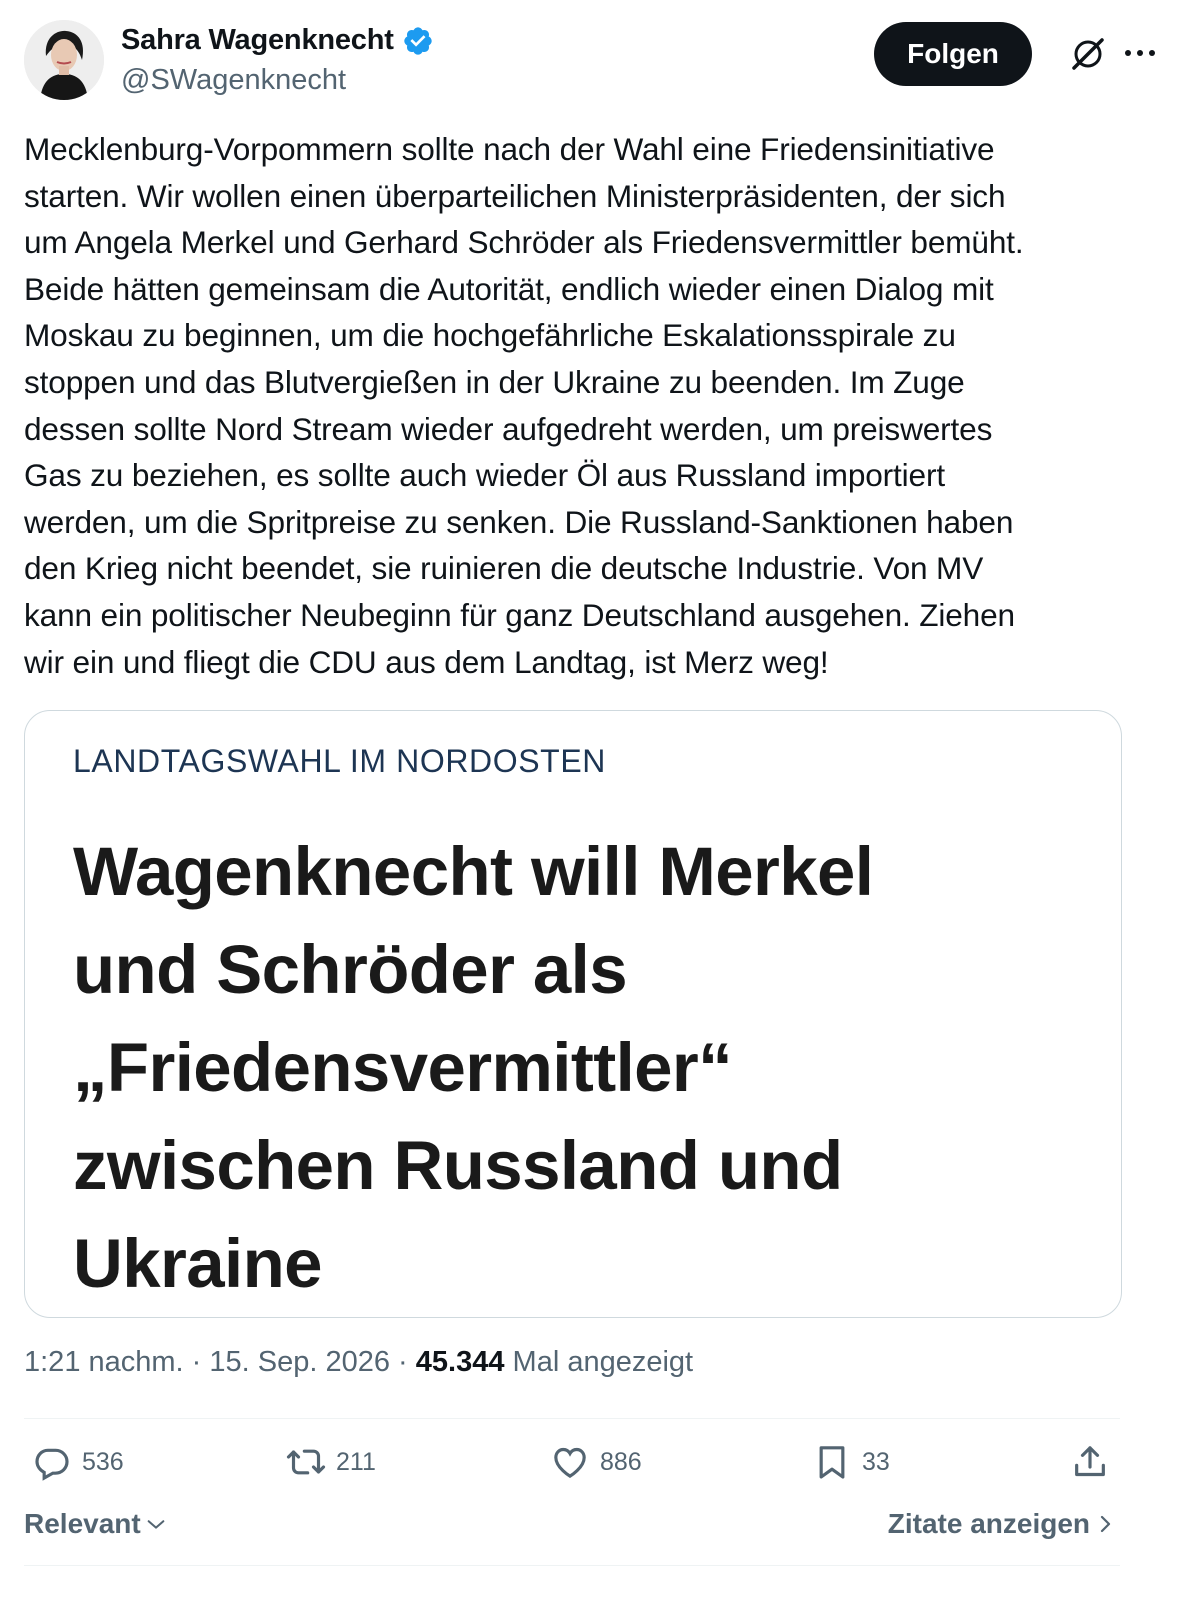 This screenshot has height=1616, width=1184. I want to click on author-handle: @SWagenknecht, so click(233, 80).